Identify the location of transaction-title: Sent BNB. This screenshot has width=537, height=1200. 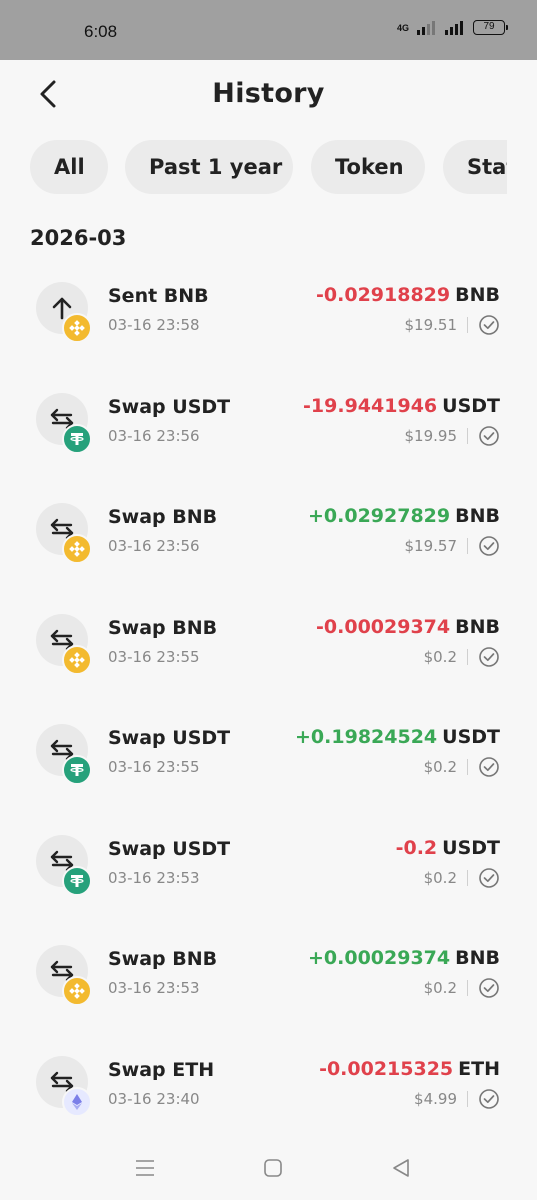
(158, 296).